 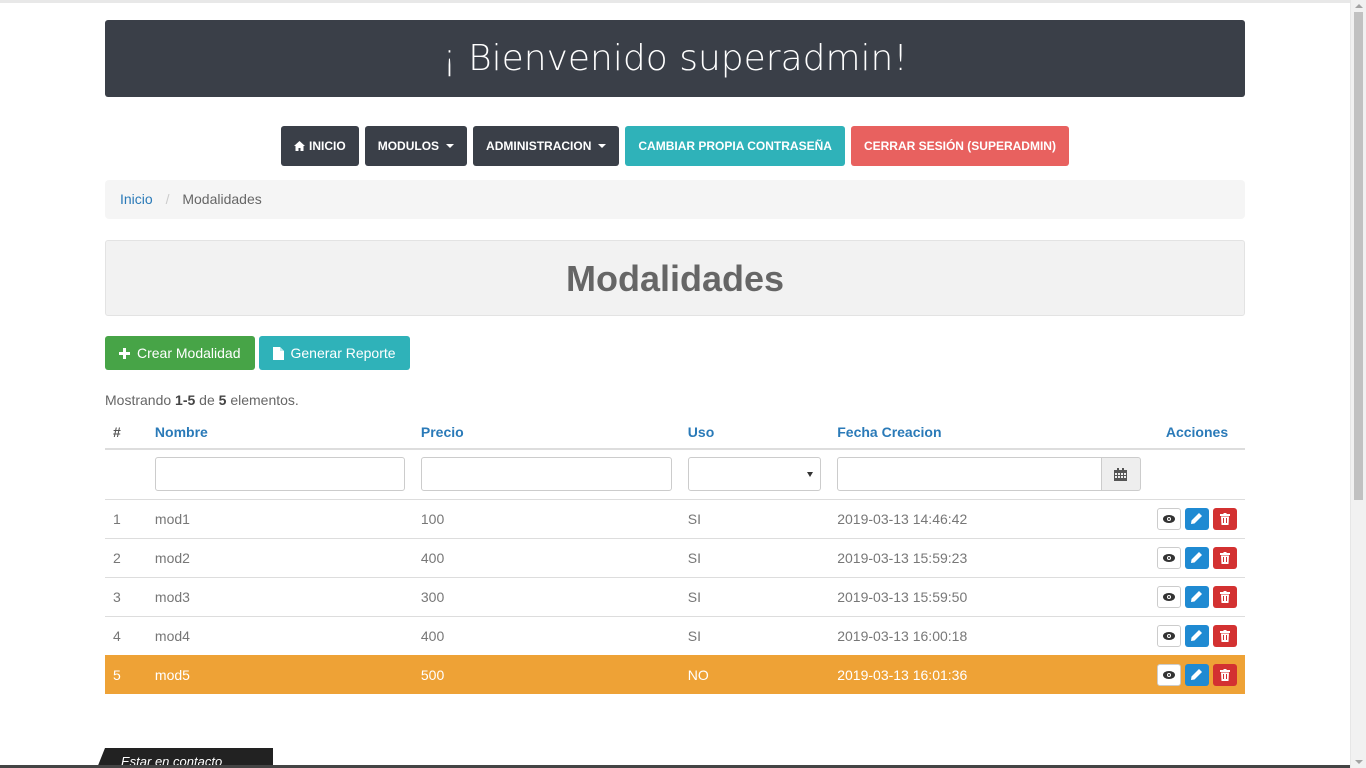 What do you see at coordinates (1358, 256) in the screenshot?
I see `scrollbar-thumb` at bounding box center [1358, 256].